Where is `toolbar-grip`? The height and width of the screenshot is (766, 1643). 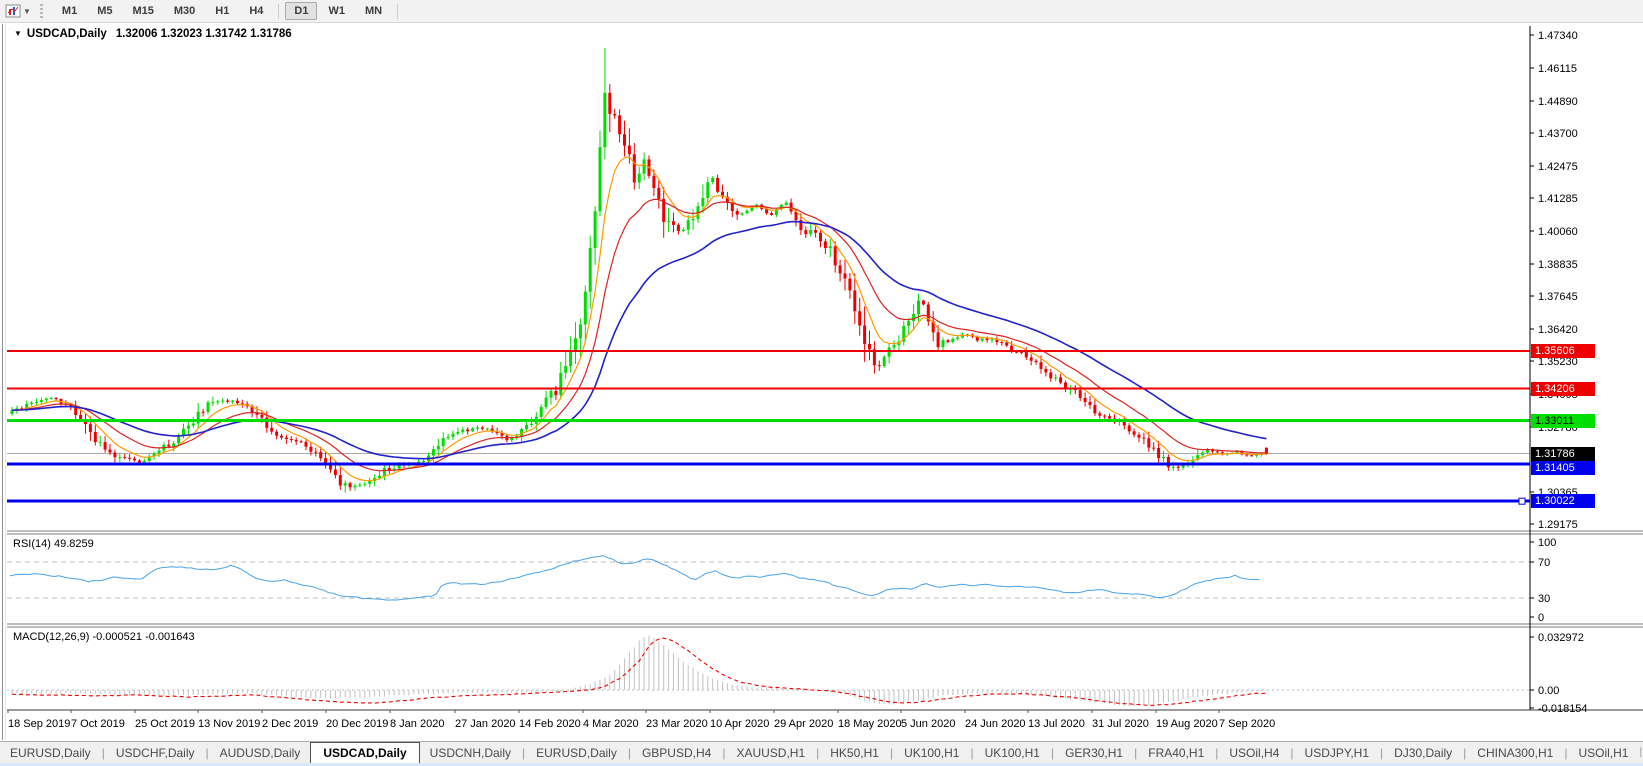 toolbar-grip is located at coordinates (41, 11).